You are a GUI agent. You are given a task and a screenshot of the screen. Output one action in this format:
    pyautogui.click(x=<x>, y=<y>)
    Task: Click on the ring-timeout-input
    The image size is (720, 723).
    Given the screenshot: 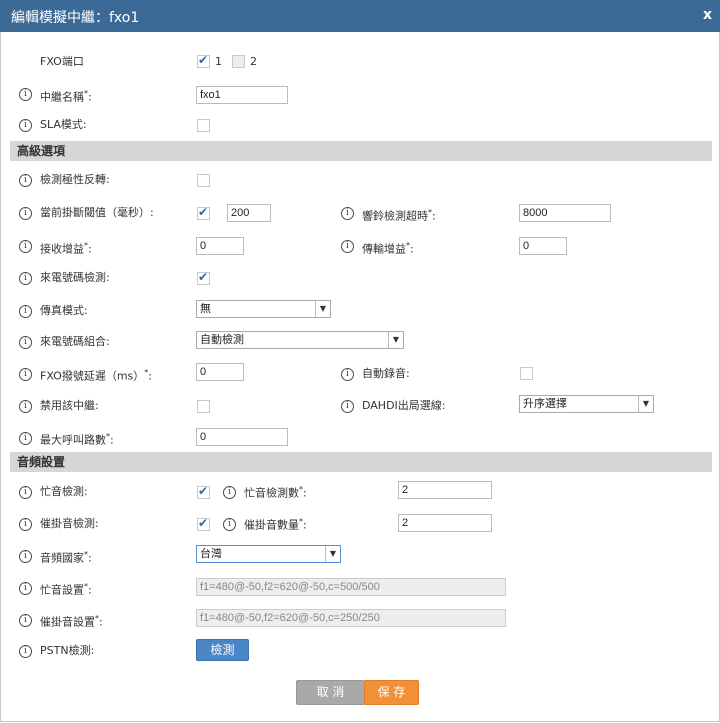 What is the action you would take?
    pyautogui.click(x=565, y=213)
    